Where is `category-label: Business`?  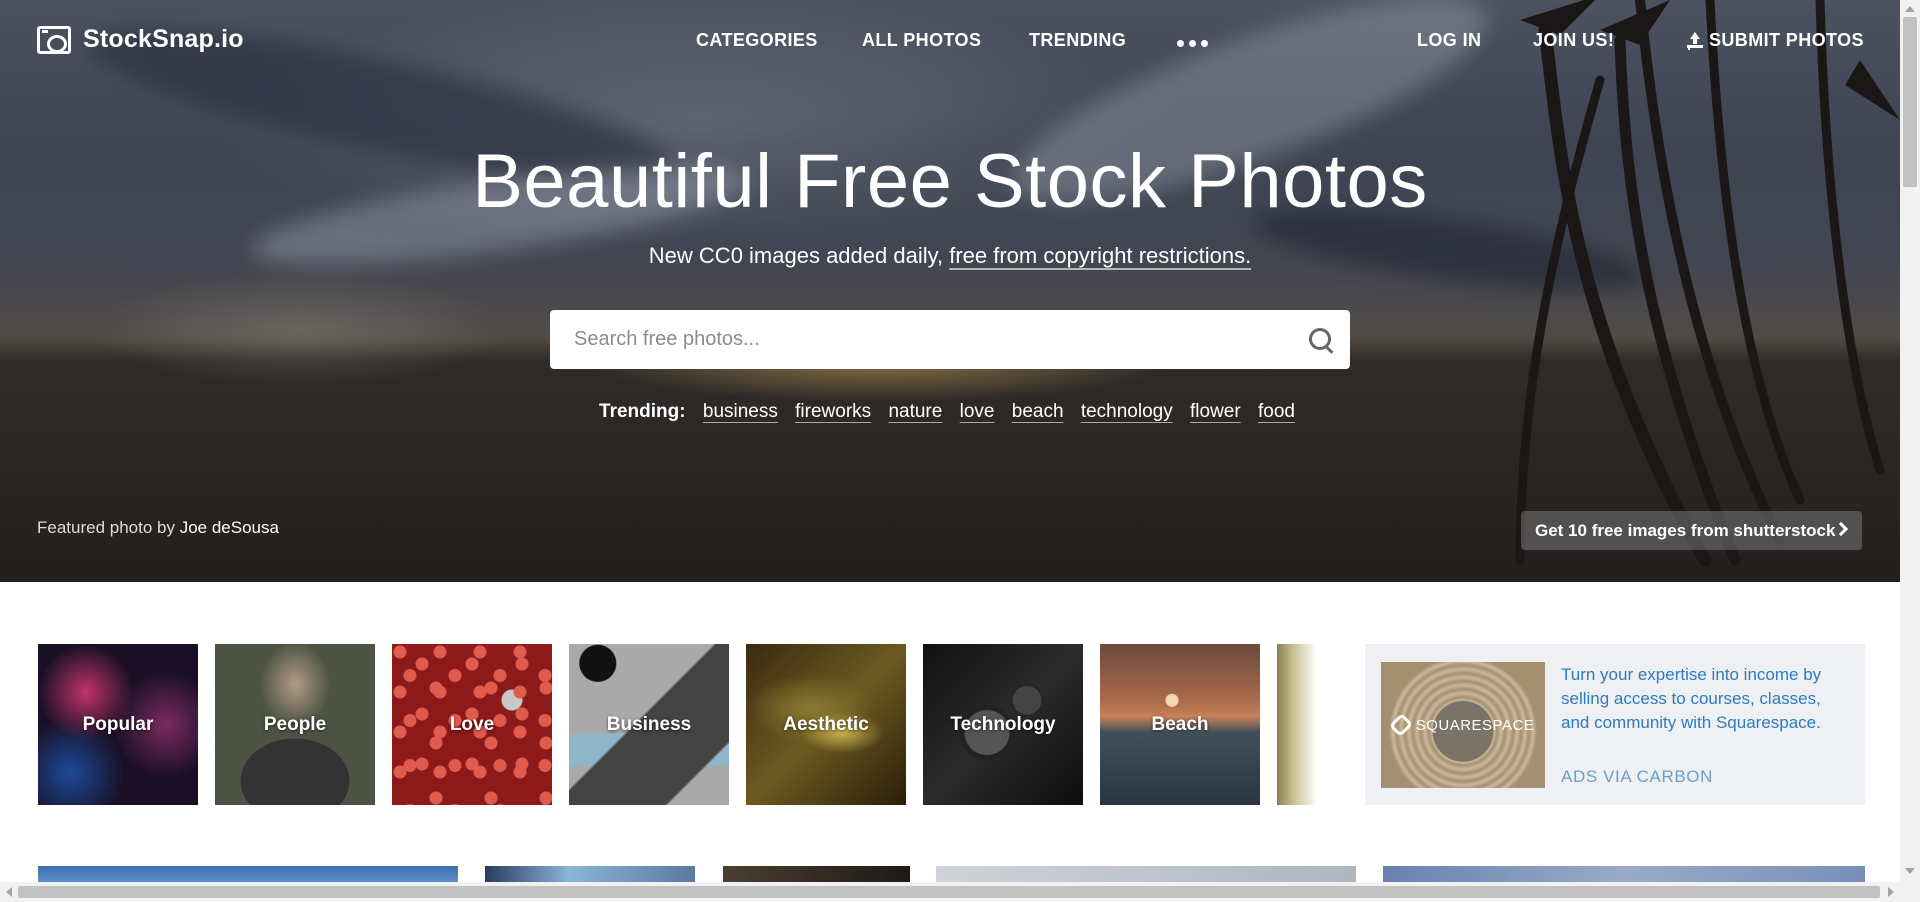 category-label: Business is located at coordinates (649, 724).